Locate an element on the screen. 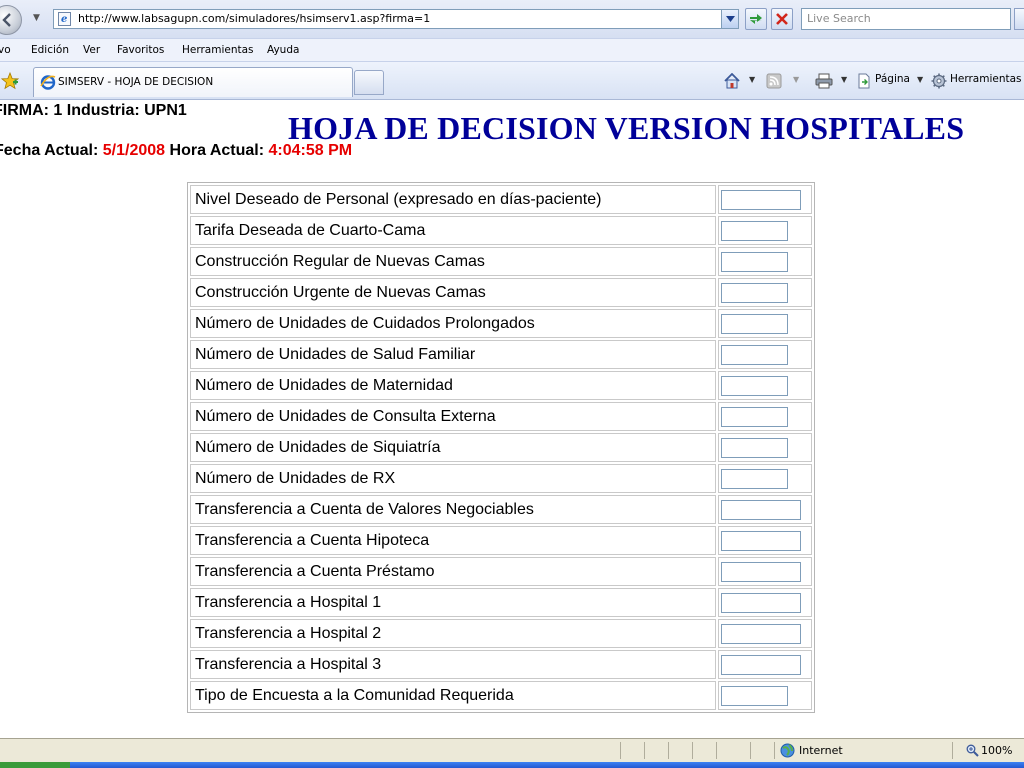 The image size is (1024, 768). search-button is located at coordinates (1019, 19).